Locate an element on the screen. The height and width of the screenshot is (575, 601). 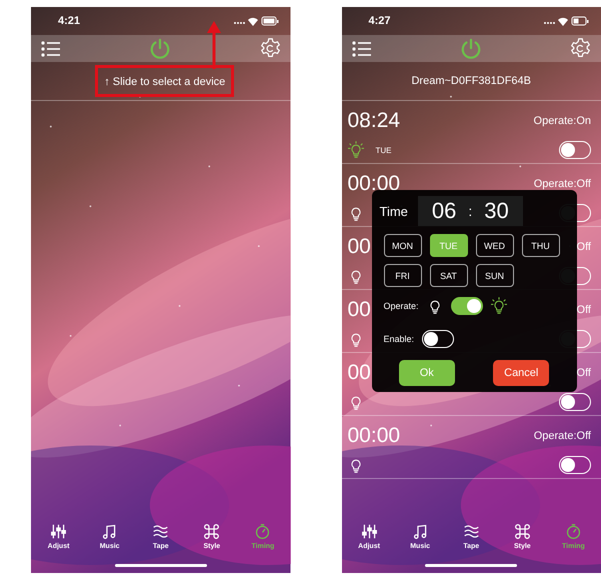
day-button: WED is located at coordinates (495, 245).